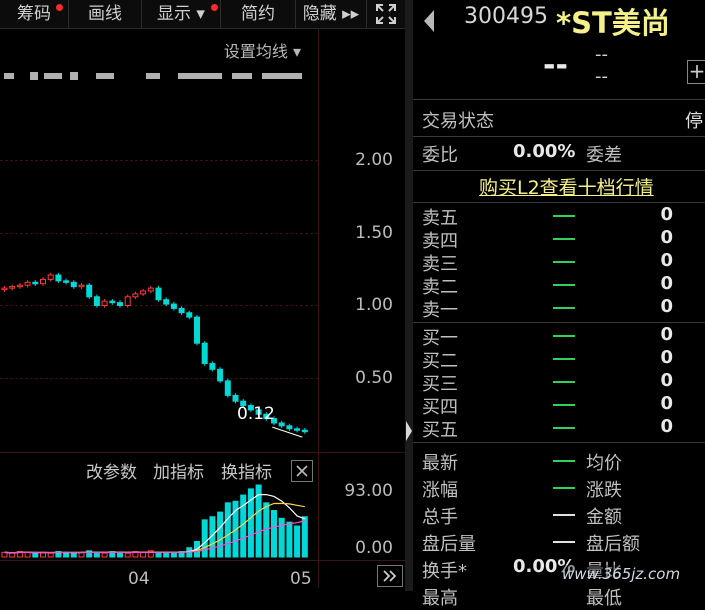 Image resolution: width=705 pixels, height=610 pixels. Describe the element at coordinates (374, 548) in the screenshot. I see `volume-axis-label: 0.00` at that location.